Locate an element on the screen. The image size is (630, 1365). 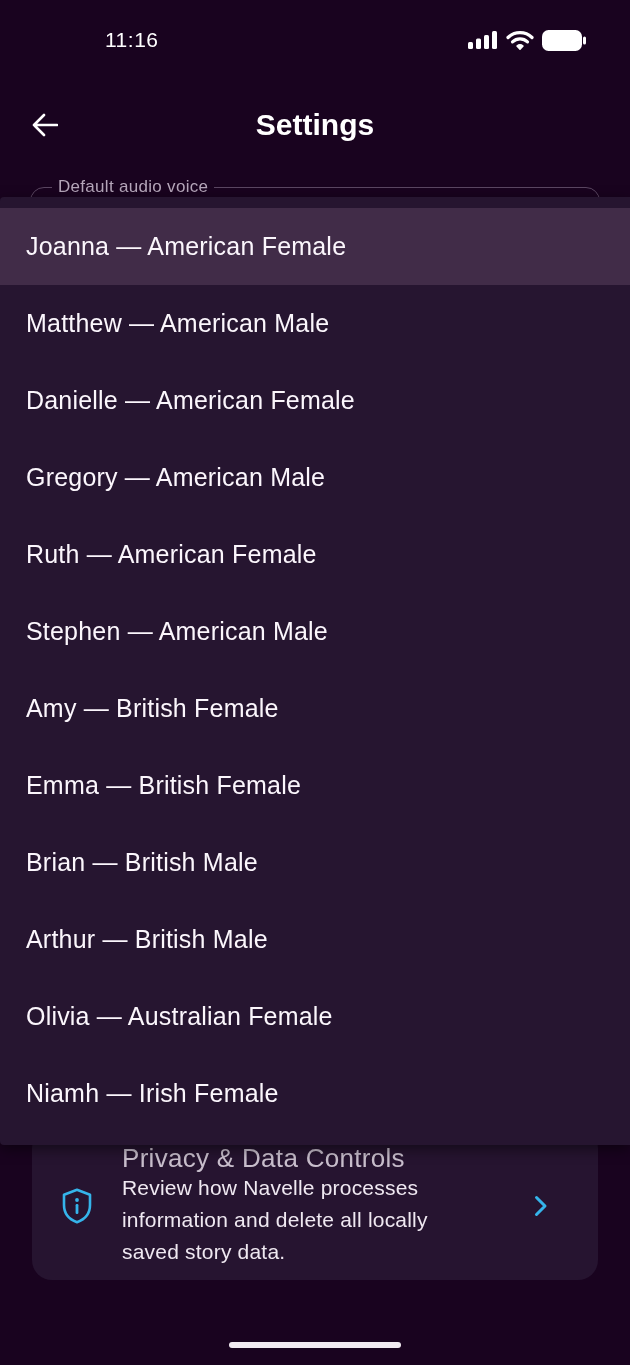
menu-item: Brian — British Male is located at coordinates (315, 862).